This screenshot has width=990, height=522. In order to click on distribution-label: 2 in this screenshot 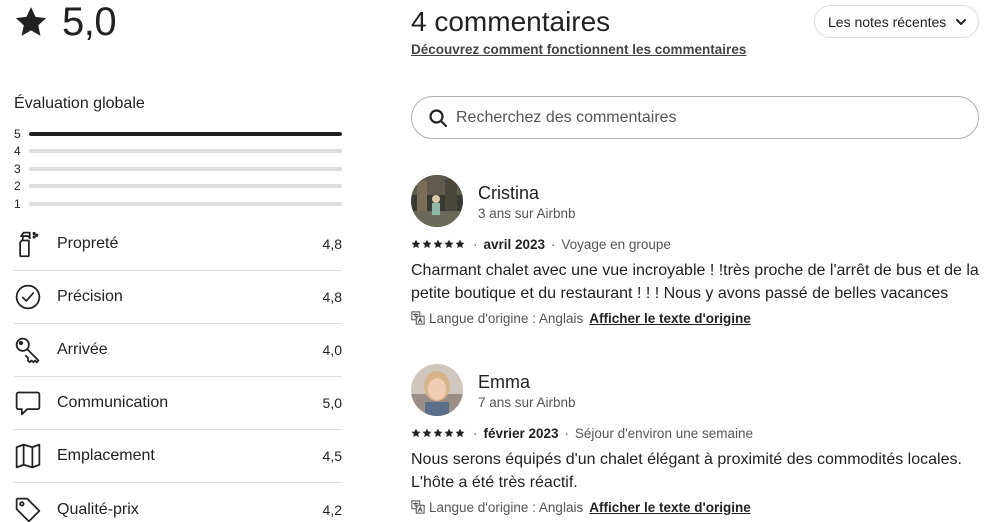, I will do `click(17, 186)`.